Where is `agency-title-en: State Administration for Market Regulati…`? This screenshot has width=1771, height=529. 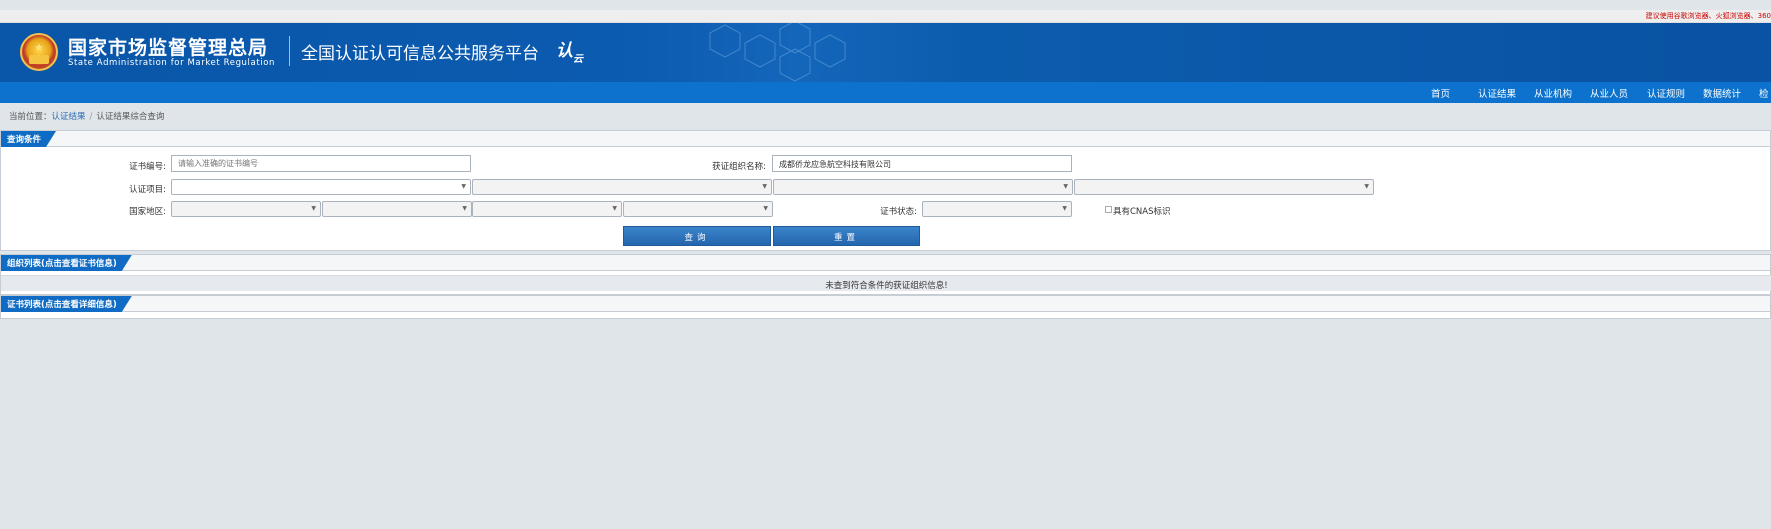 agency-title-en: State Administration for Market Regulati… is located at coordinates (171, 63).